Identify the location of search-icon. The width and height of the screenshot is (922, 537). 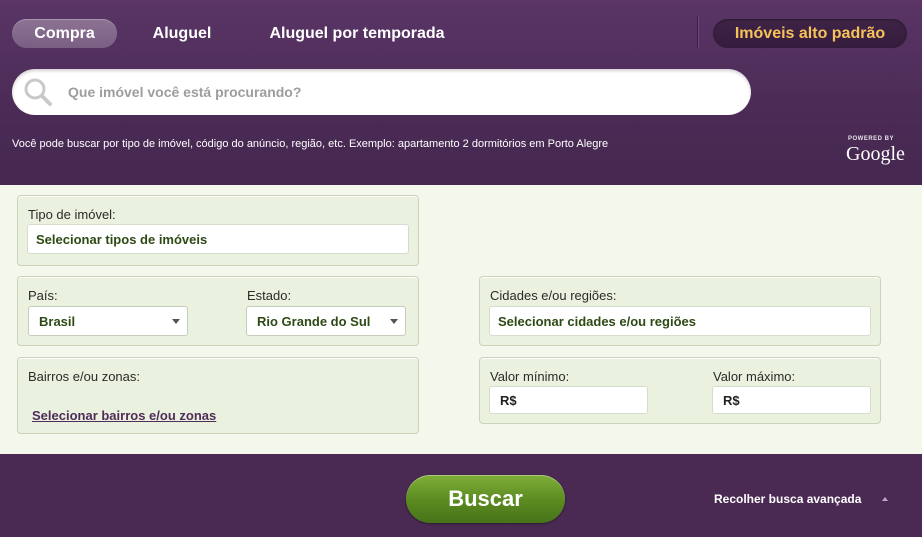
(38, 92).